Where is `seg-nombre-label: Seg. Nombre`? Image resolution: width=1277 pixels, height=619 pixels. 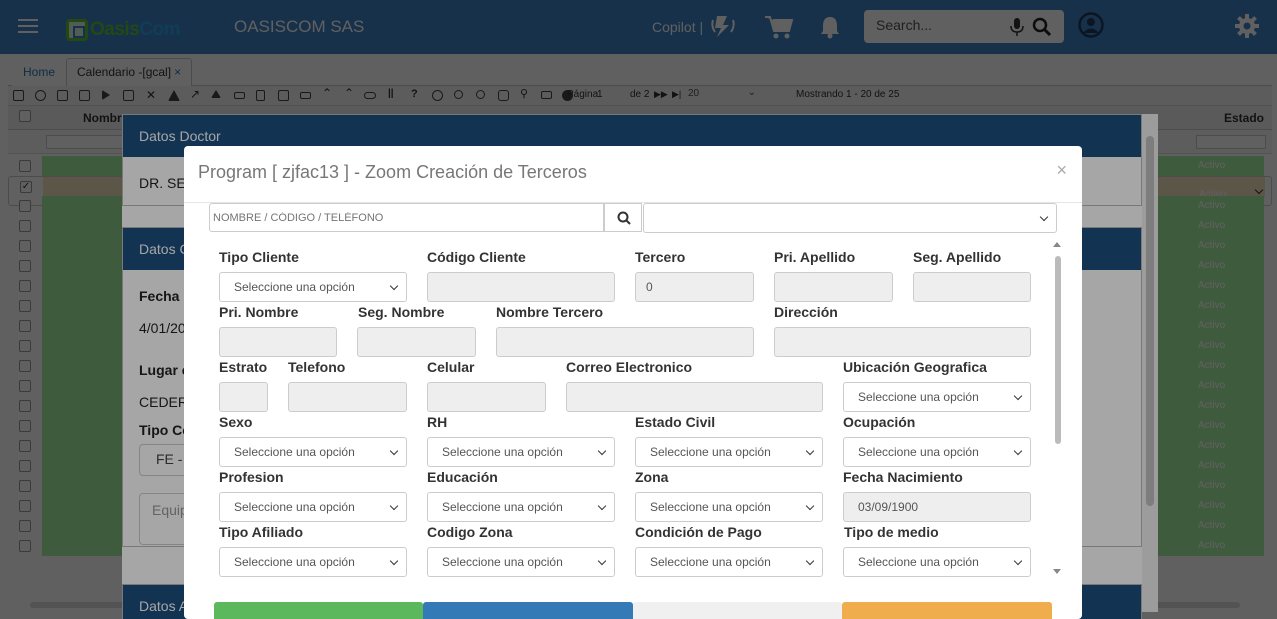 seg-nombre-label: Seg. Nombre is located at coordinates (401, 312).